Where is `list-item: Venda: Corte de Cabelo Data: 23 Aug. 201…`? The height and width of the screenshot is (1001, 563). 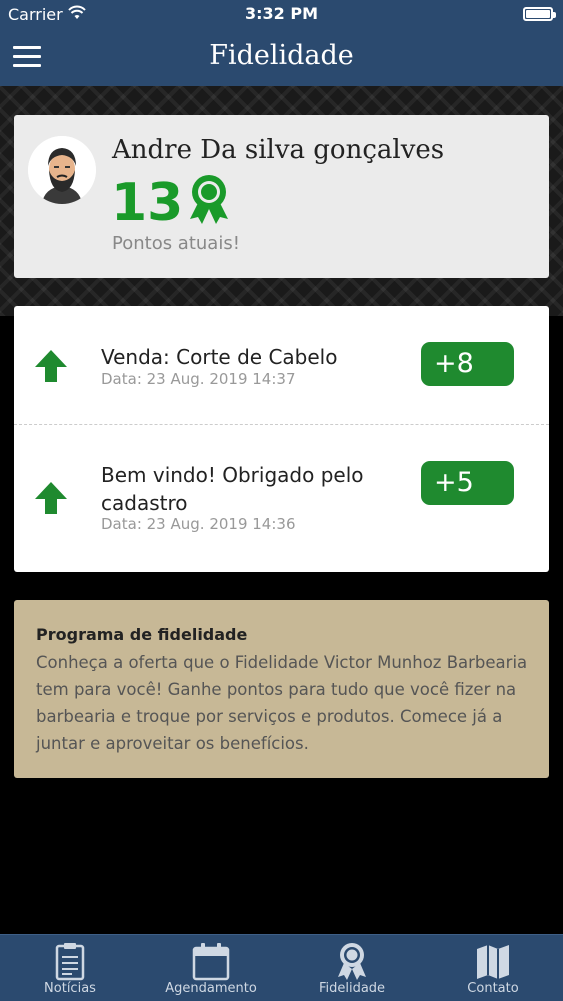 list-item: Venda: Corte de Cabelo Data: 23 Aug. 201… is located at coordinates (281, 365).